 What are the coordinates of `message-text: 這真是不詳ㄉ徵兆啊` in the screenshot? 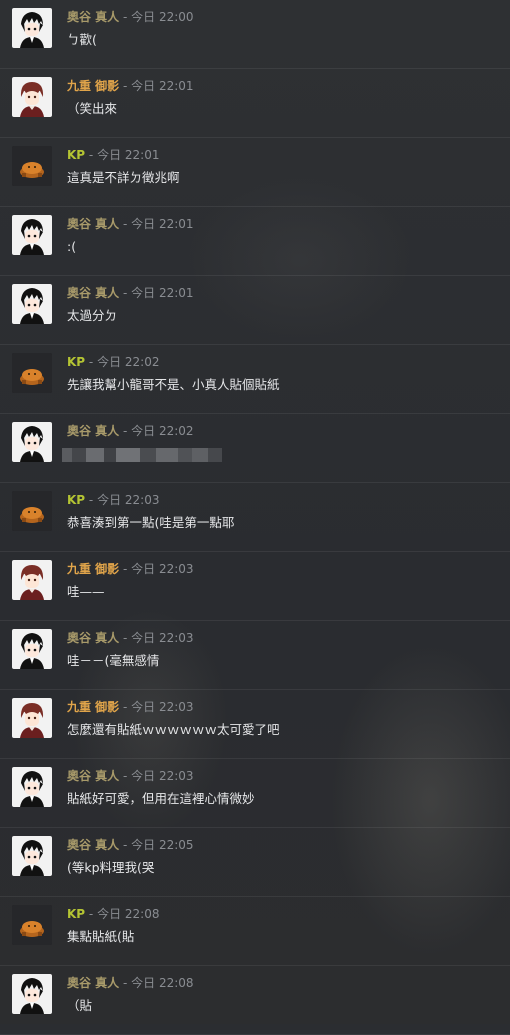 It's located at (123, 177).